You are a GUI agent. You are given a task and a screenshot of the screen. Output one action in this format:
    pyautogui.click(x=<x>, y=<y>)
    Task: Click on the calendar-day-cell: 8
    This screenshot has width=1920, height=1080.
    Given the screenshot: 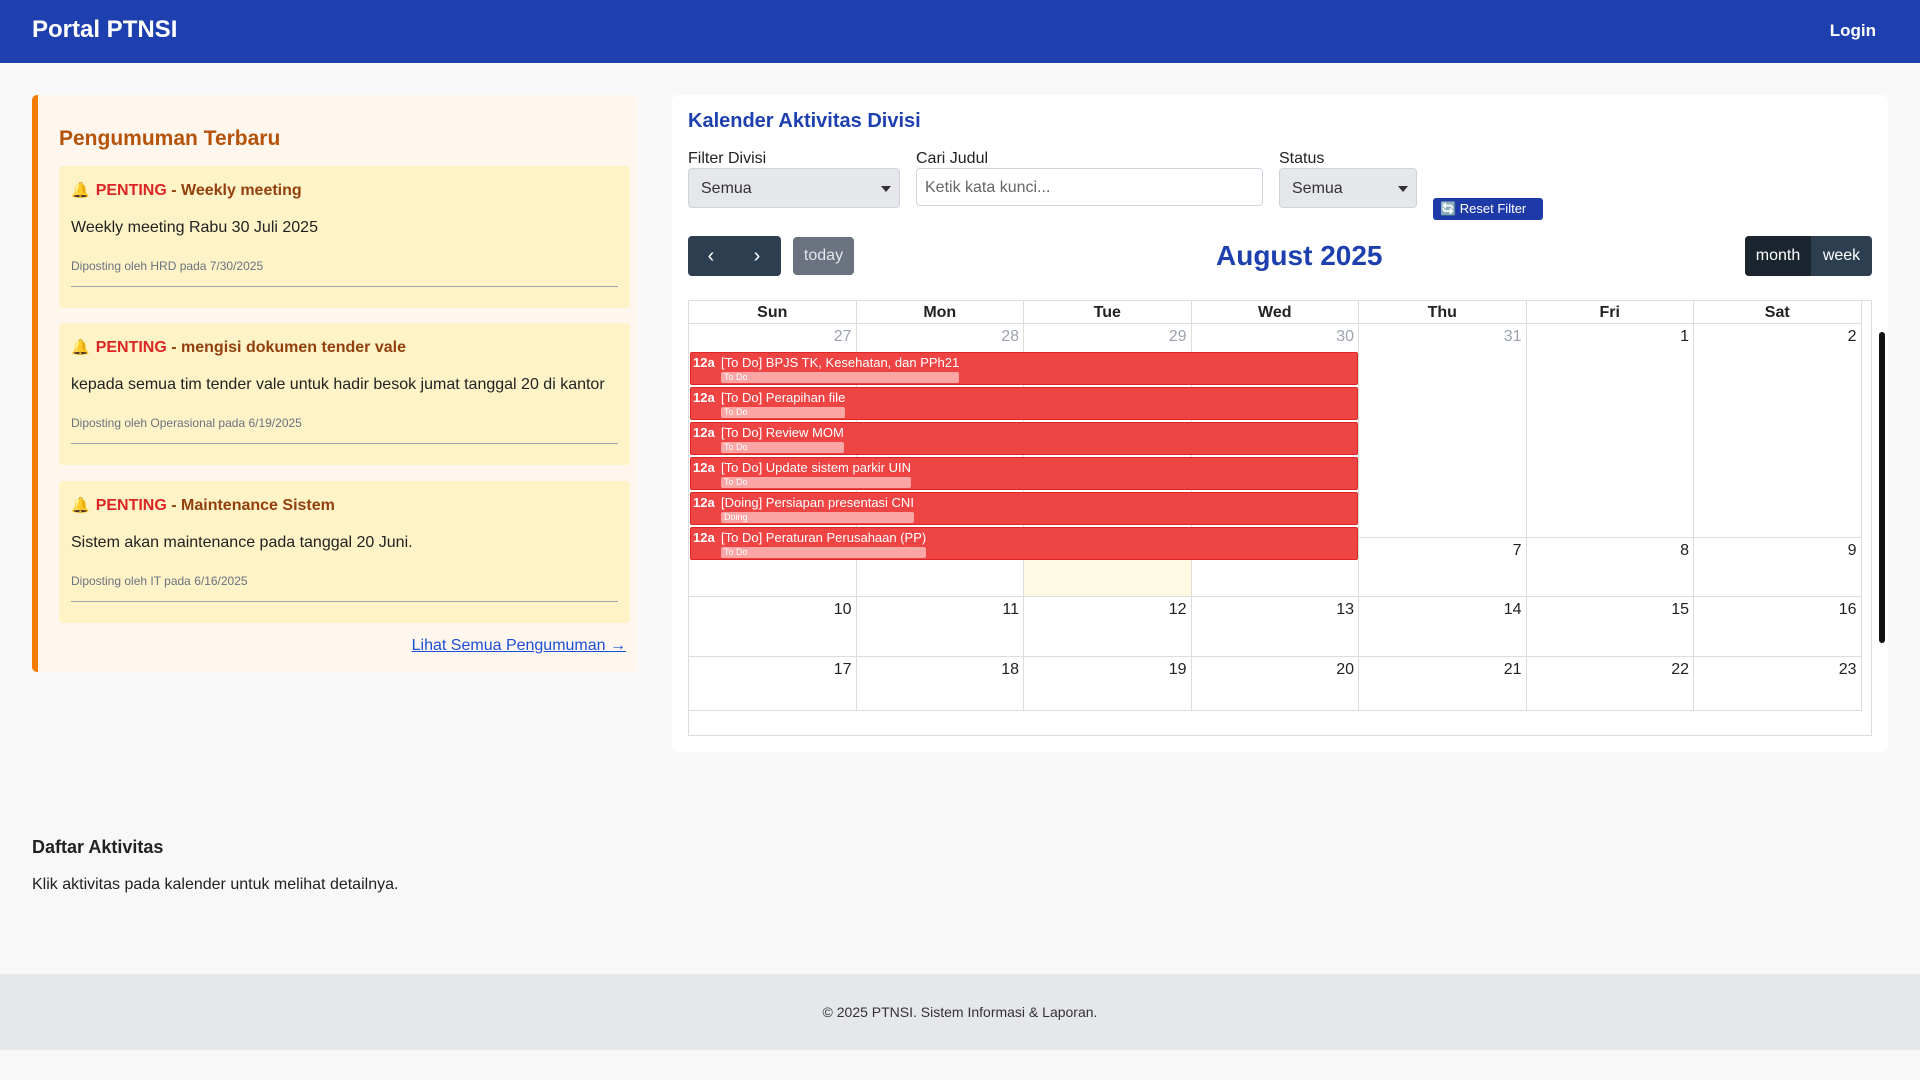 What is the action you would take?
    pyautogui.click(x=1610, y=567)
    